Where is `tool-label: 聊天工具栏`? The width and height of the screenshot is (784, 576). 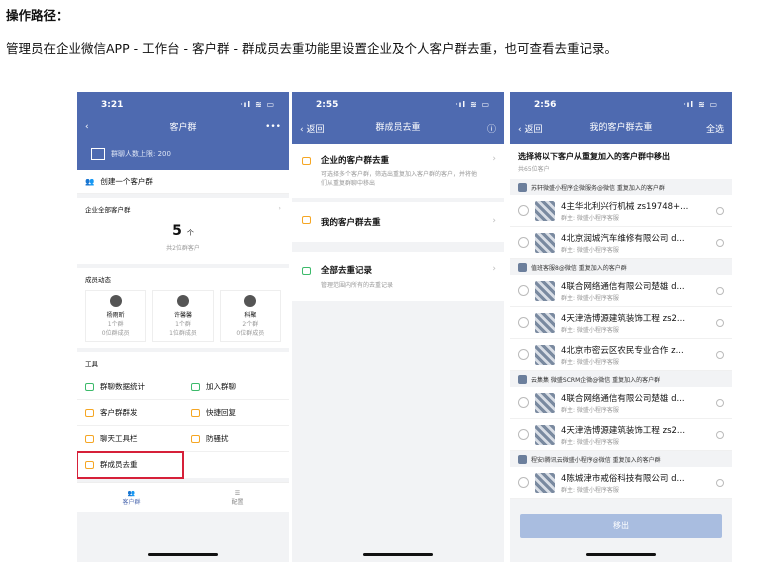 tool-label: 聊天工具栏 is located at coordinates (119, 438).